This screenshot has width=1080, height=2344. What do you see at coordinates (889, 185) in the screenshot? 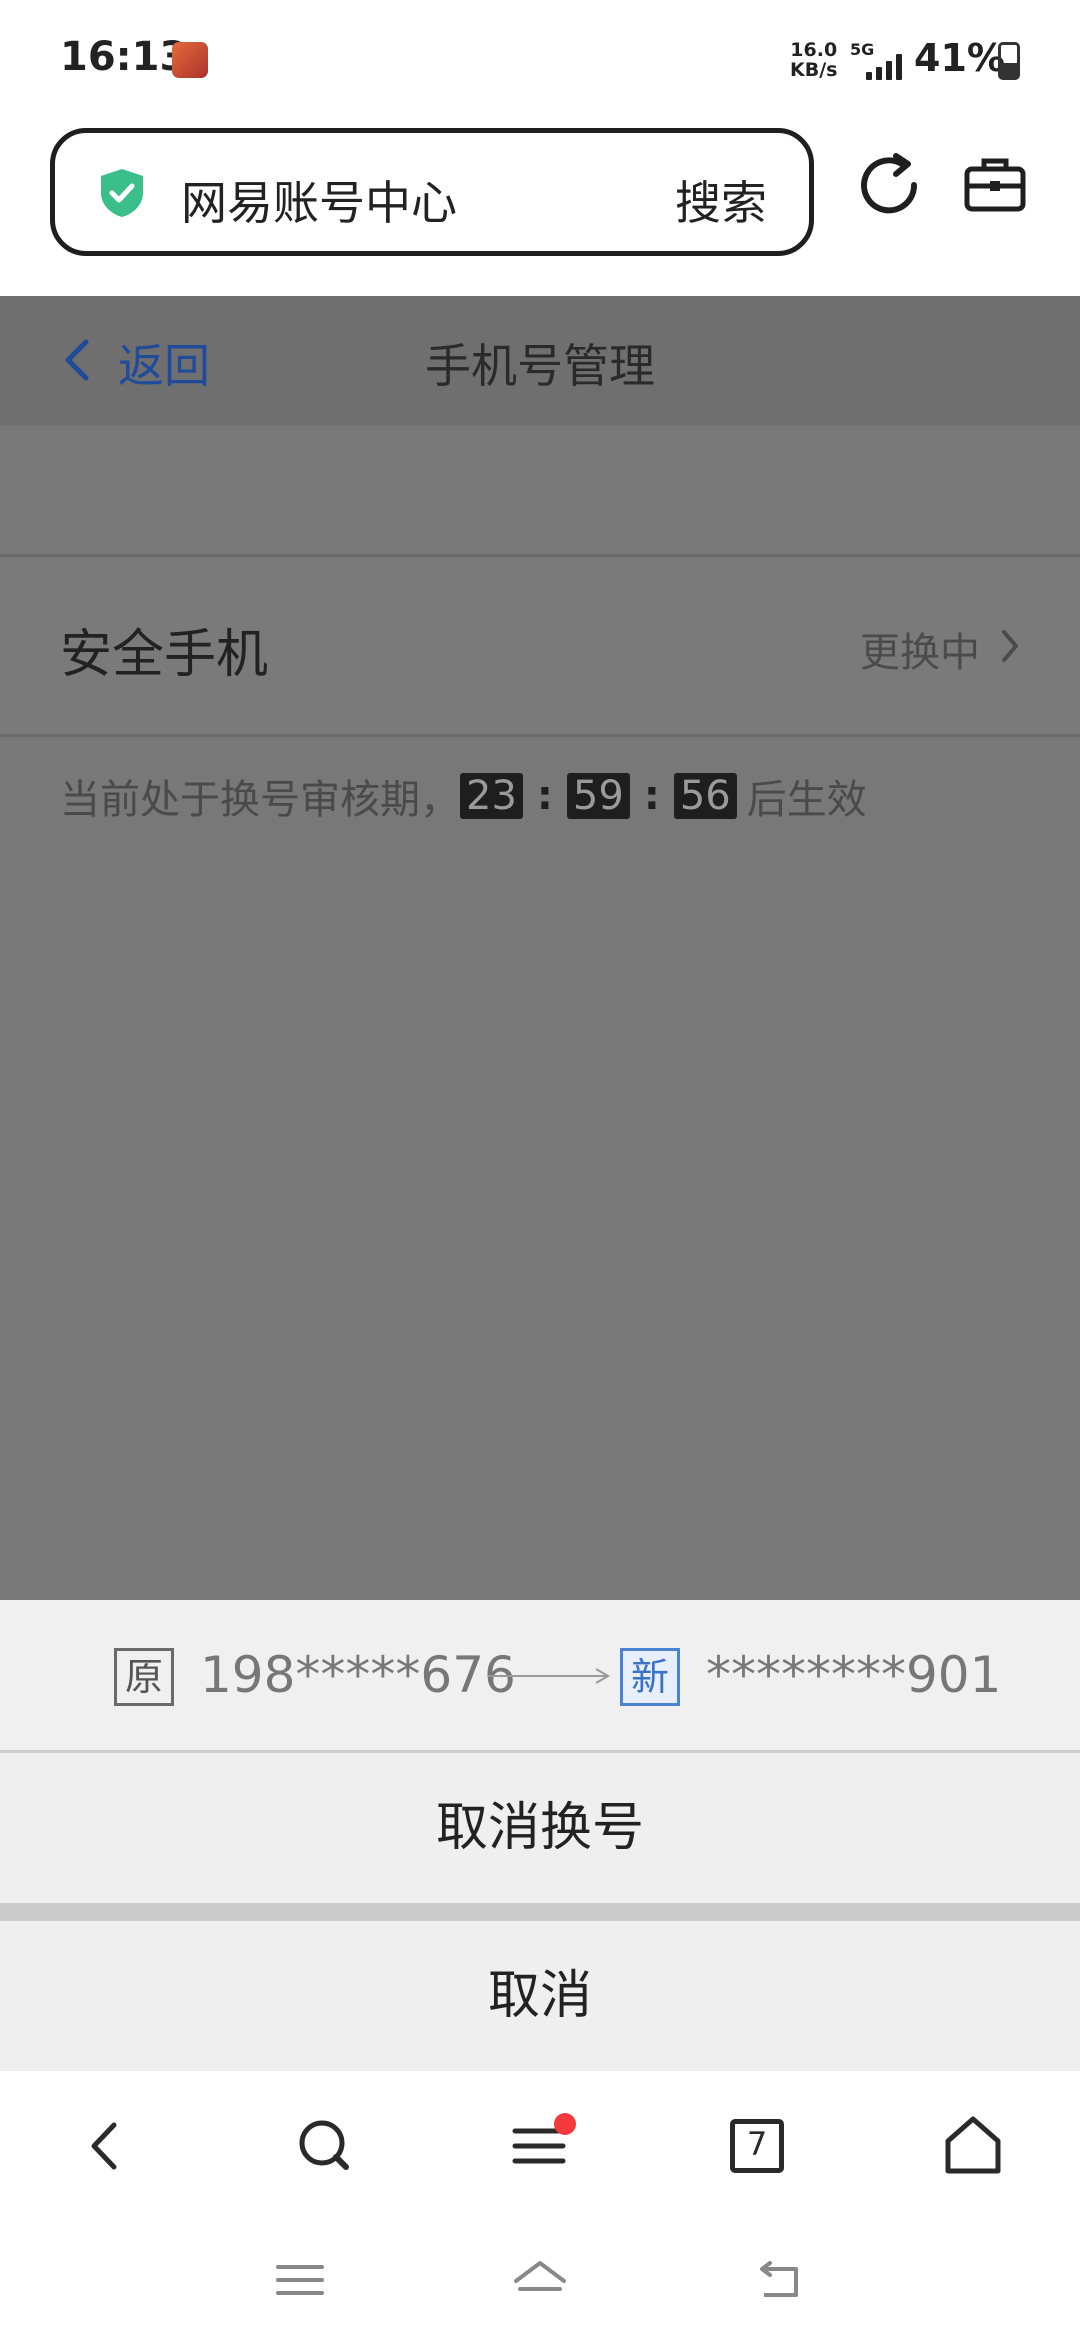
I see `reload-icon` at bounding box center [889, 185].